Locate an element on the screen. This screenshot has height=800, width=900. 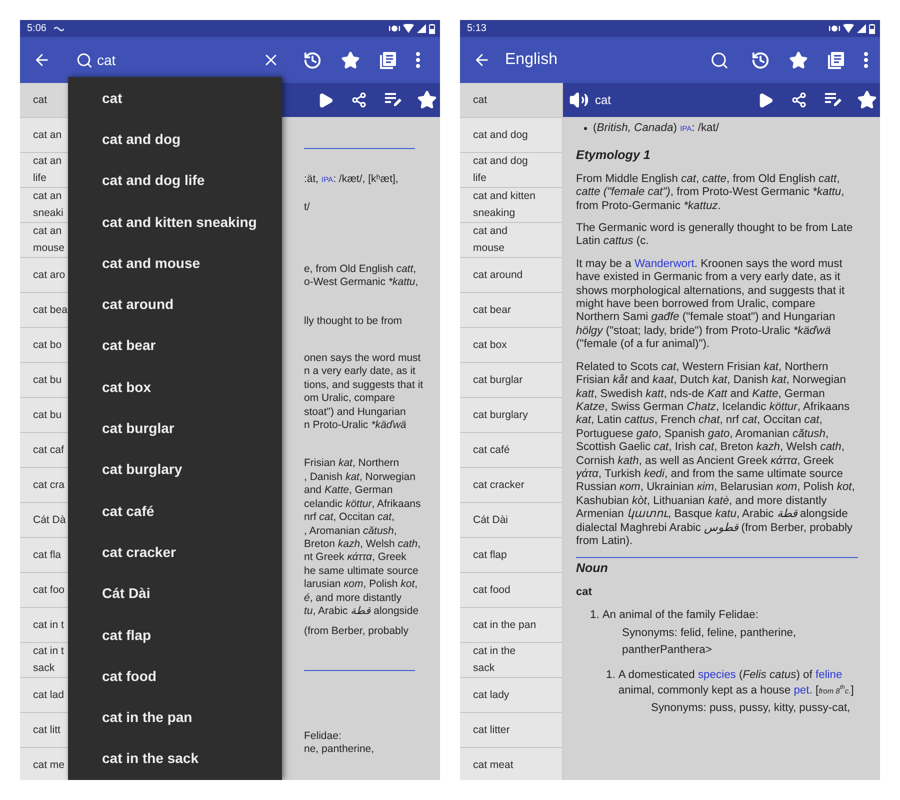
text-line: nrf cat, Occitan cat, is located at coordinates (349, 517).